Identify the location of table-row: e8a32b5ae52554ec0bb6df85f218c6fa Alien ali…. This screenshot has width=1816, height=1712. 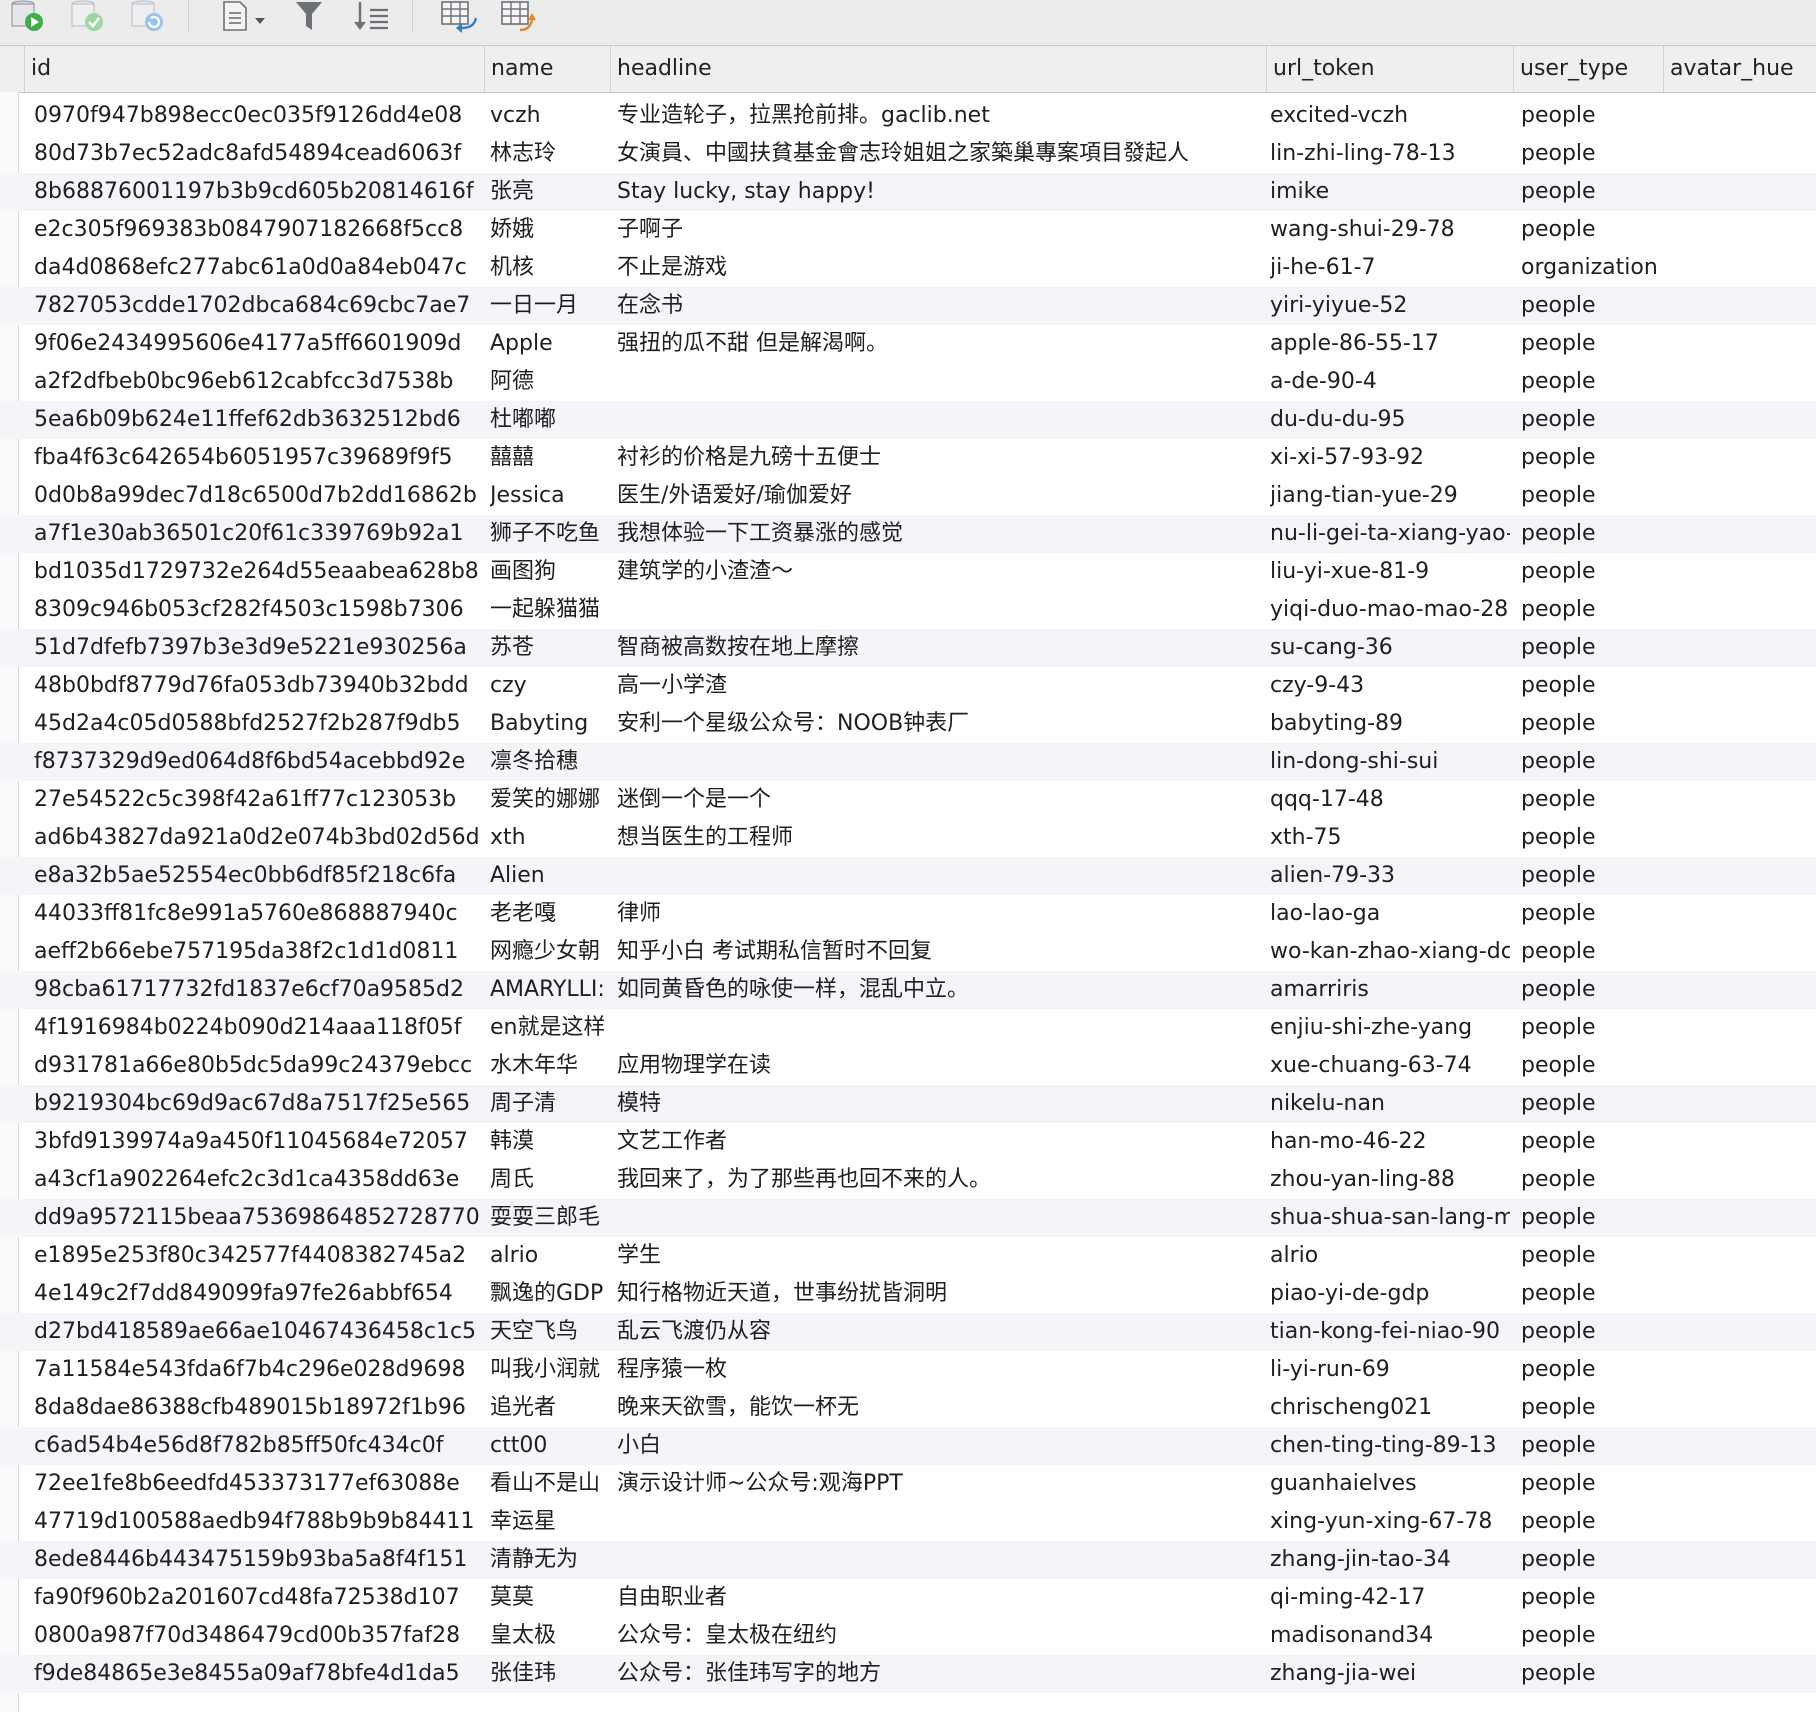
(908, 876).